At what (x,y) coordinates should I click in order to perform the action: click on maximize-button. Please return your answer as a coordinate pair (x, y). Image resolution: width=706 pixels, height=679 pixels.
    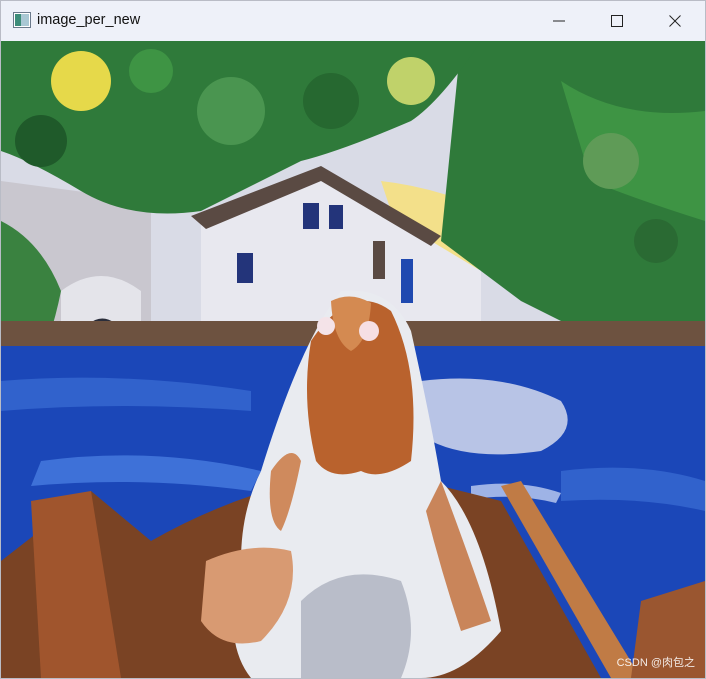
    Looking at the image, I should click on (617, 21).